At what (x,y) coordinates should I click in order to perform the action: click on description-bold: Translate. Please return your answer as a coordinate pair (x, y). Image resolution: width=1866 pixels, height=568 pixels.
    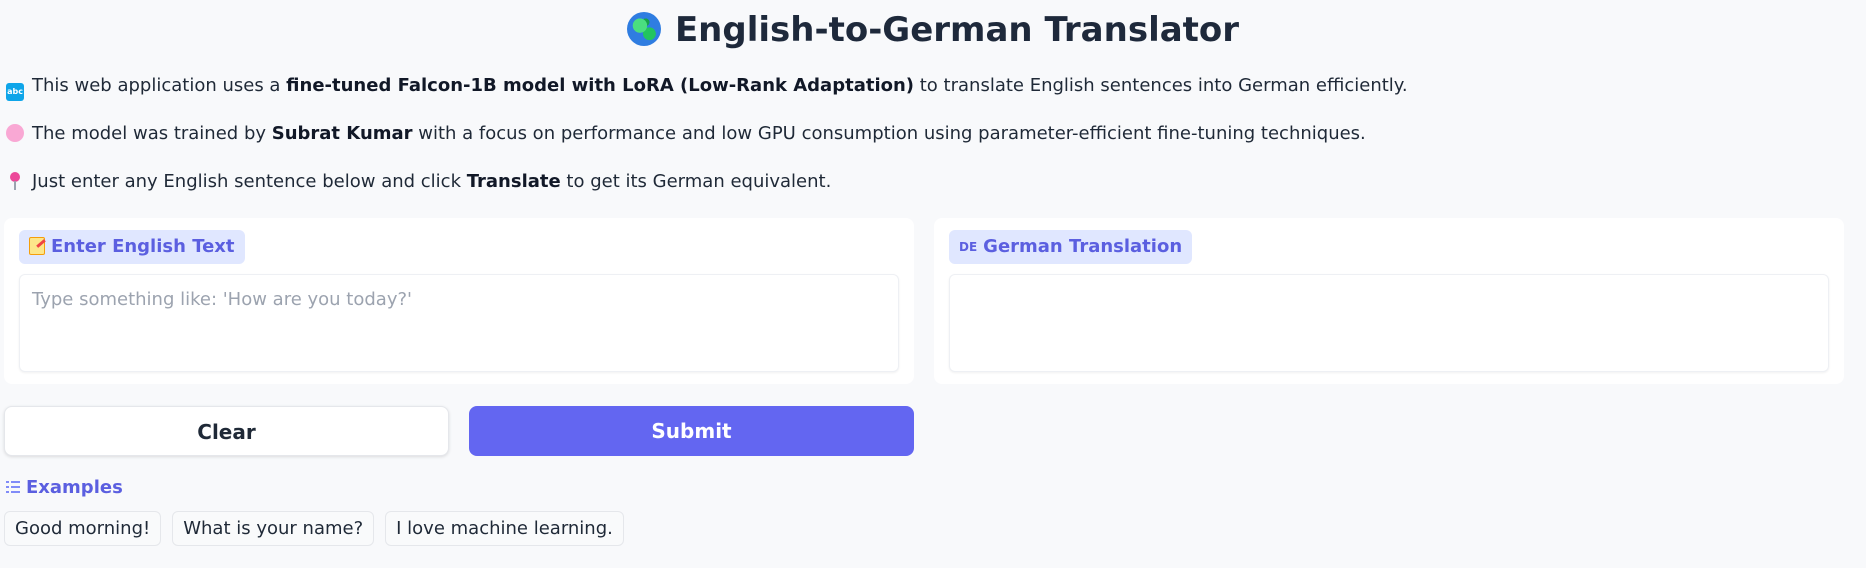
    Looking at the image, I should click on (513, 181).